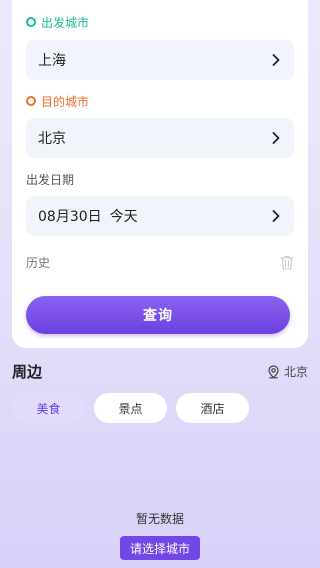  I want to click on trash-icon, so click(287, 262).